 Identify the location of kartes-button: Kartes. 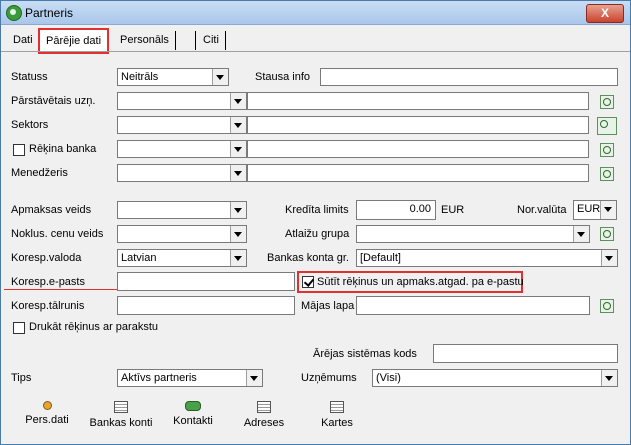
(337, 418).